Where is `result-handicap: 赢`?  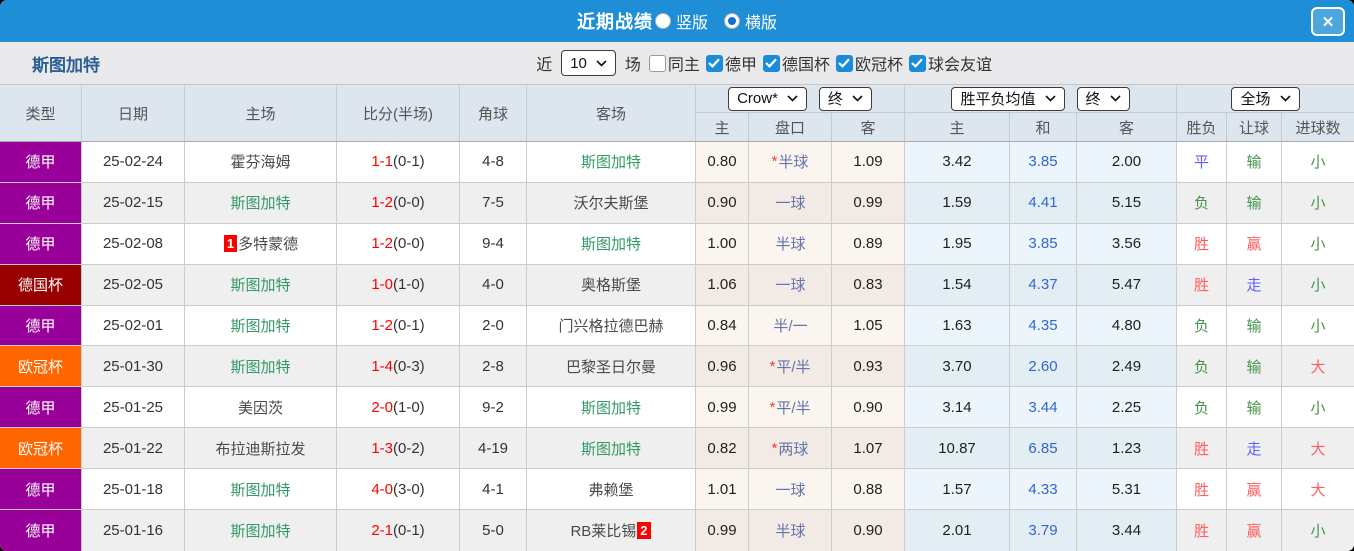 result-handicap: 赢 is located at coordinates (1254, 530).